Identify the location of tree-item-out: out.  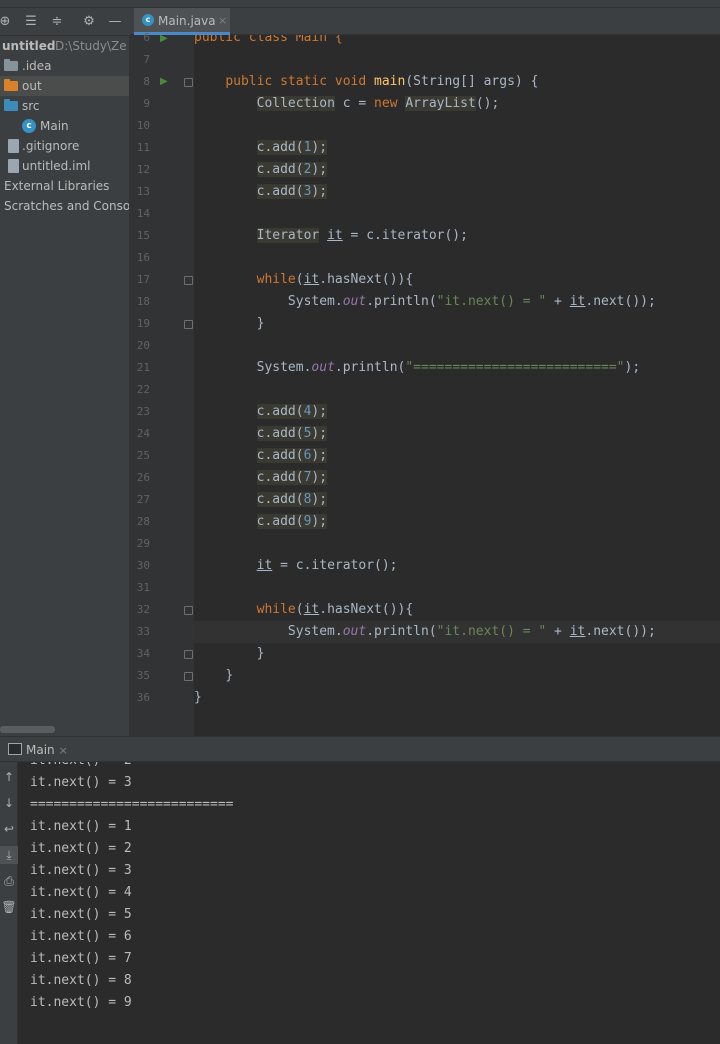
(64, 86).